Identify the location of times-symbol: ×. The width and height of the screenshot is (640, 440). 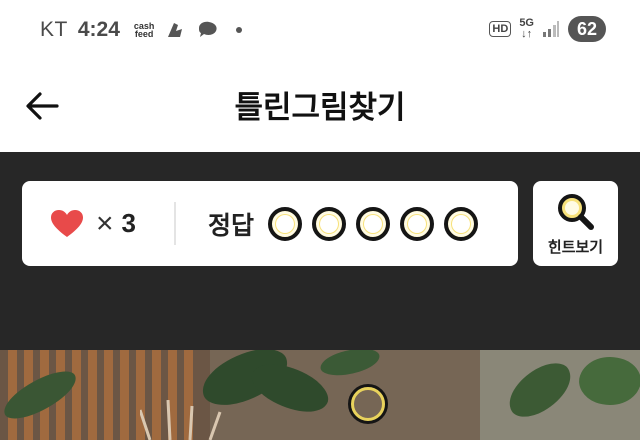
(105, 223).